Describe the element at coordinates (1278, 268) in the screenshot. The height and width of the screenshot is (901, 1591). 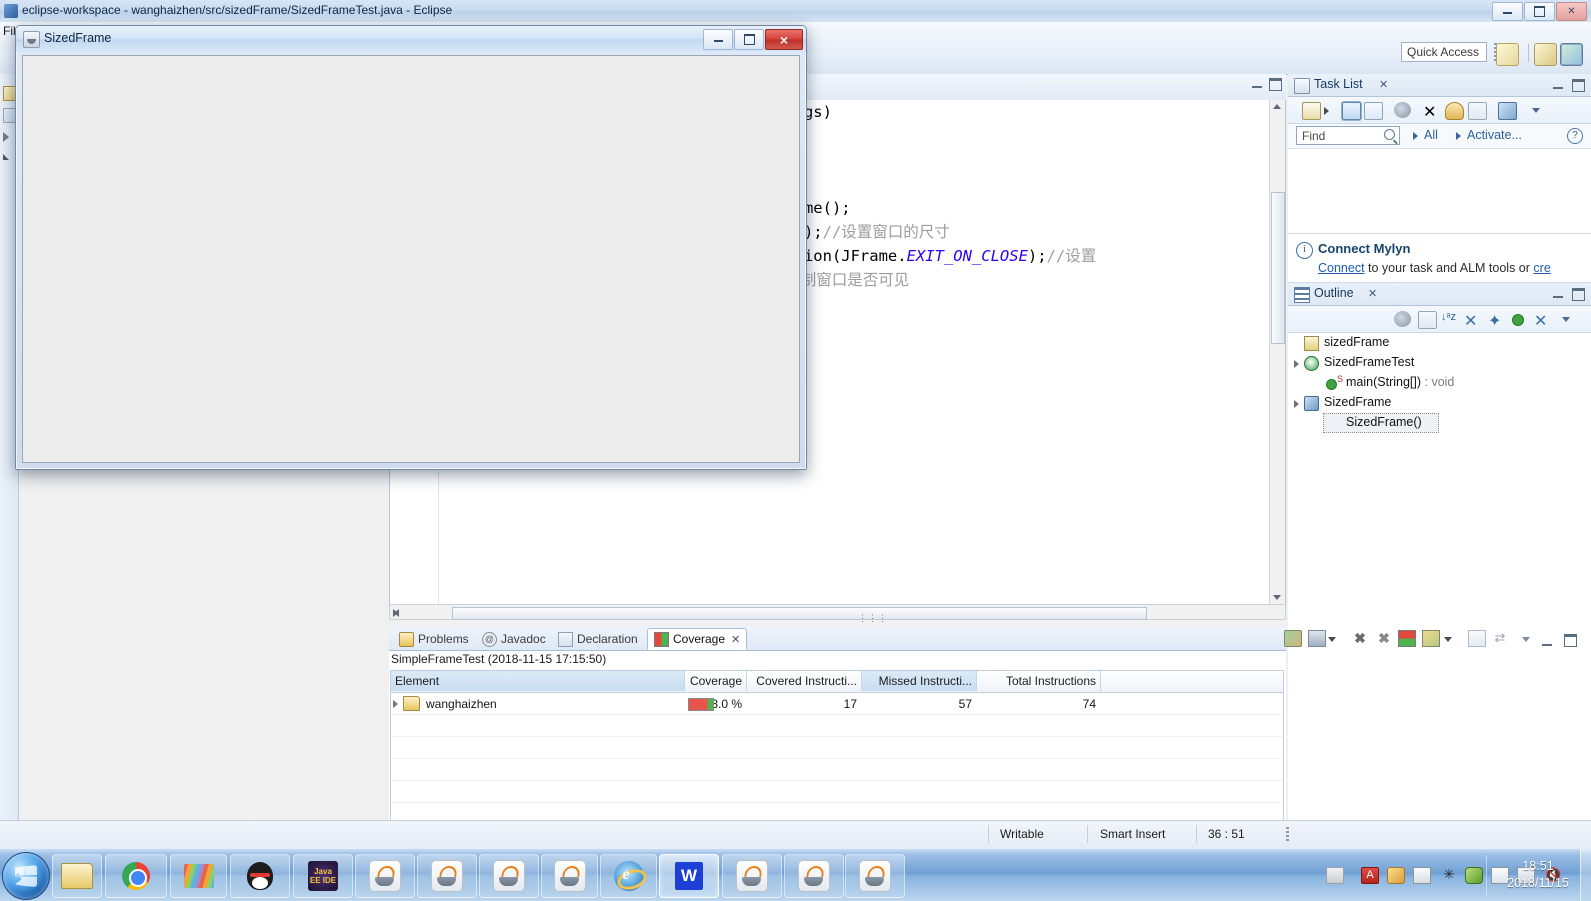
I see `editor-vscroll-thumb` at that location.